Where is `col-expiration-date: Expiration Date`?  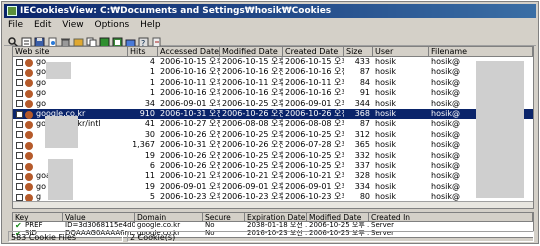 col-expiration-date: Expiration Date is located at coordinates (276, 217).